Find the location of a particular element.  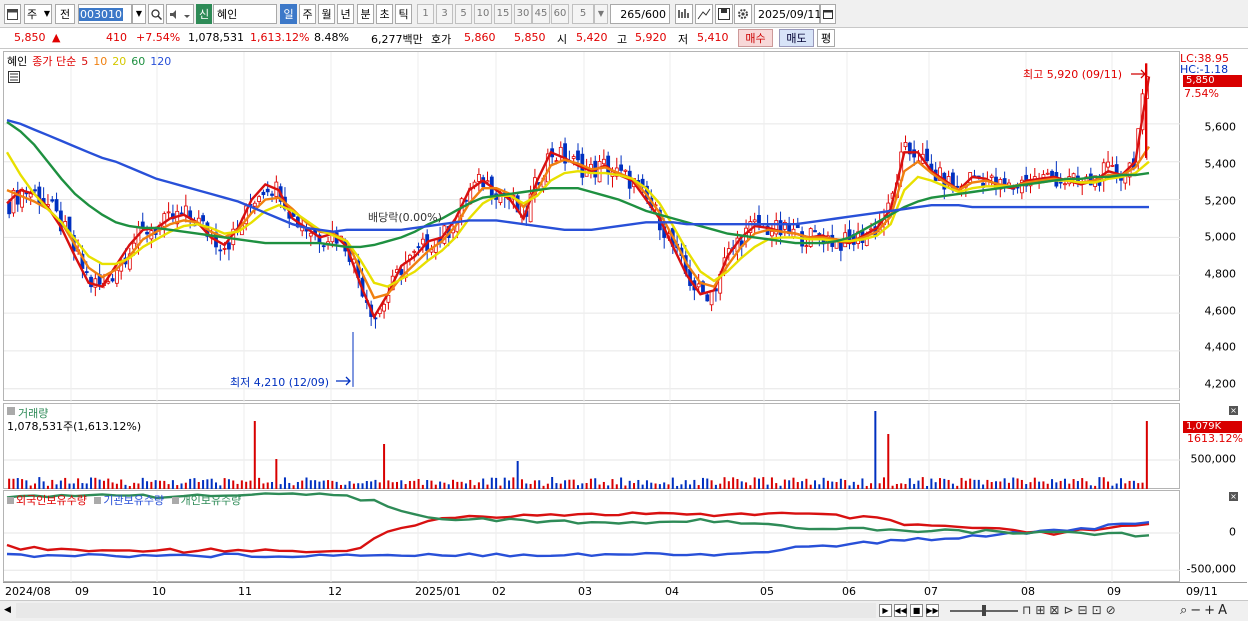

minute-3-button: 3 is located at coordinates (444, 14).